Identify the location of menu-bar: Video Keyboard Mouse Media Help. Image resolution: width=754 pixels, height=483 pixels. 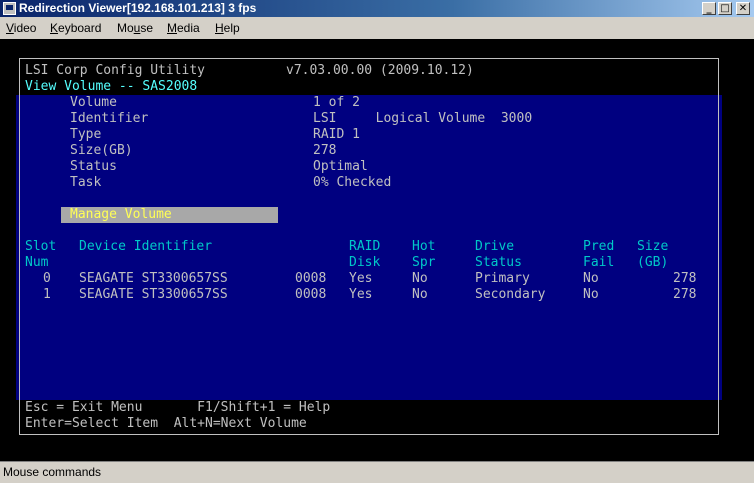
(377, 28).